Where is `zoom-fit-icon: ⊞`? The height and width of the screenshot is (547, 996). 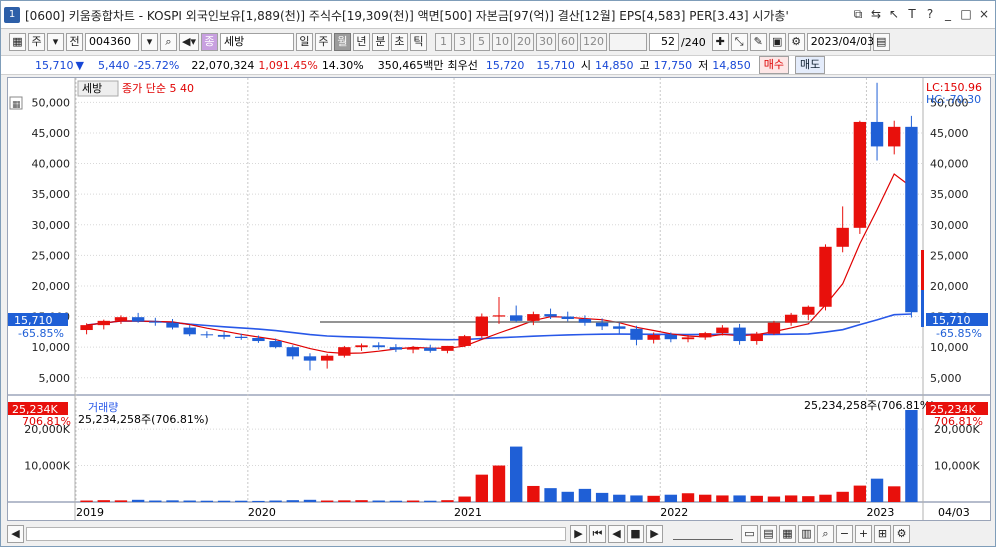
zoom-fit-icon: ⊞ is located at coordinates (882, 534).